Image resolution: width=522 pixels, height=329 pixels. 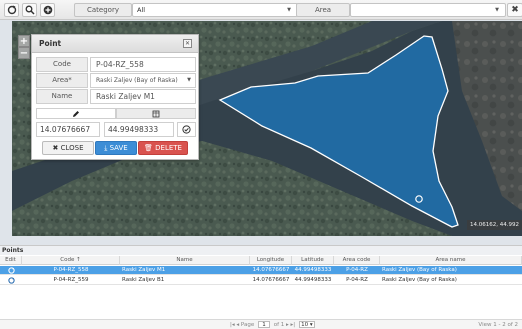 What do you see at coordinates (428, 10) in the screenshot?
I see `area-select: ▼` at bounding box center [428, 10].